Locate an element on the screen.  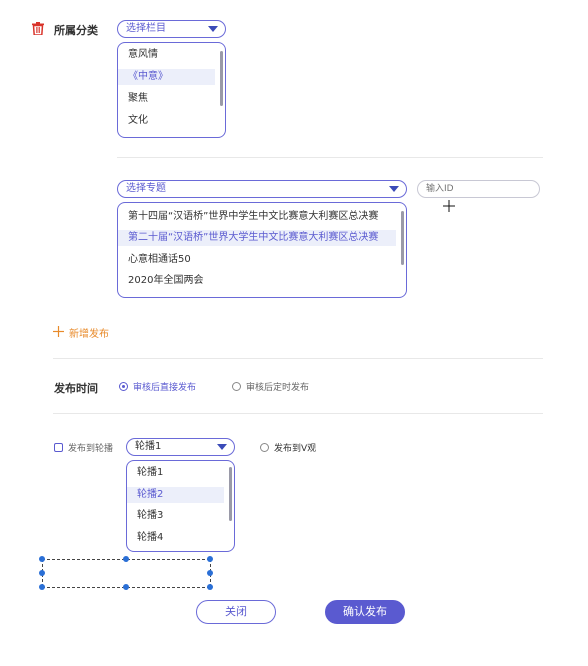
topic-option: 第十四届“汉语桥”世界中学生中文比赛意大利赛区总决赛 is located at coordinates (257, 217).